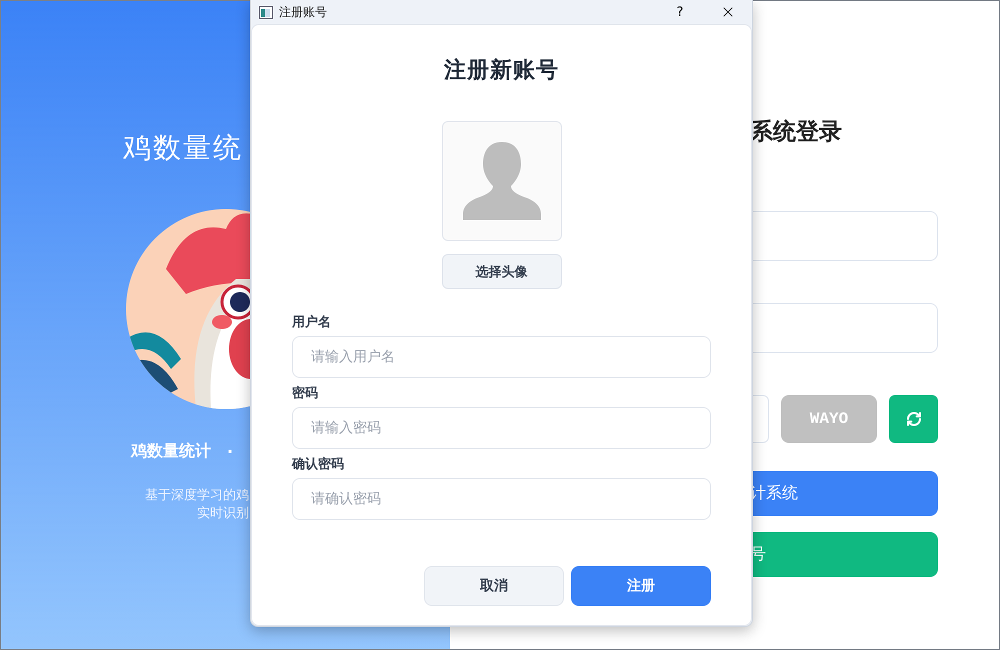 The width and height of the screenshot is (1000, 650). What do you see at coordinates (183, 148) in the screenshot?
I see `brand-title: 鸡数量统` at bounding box center [183, 148].